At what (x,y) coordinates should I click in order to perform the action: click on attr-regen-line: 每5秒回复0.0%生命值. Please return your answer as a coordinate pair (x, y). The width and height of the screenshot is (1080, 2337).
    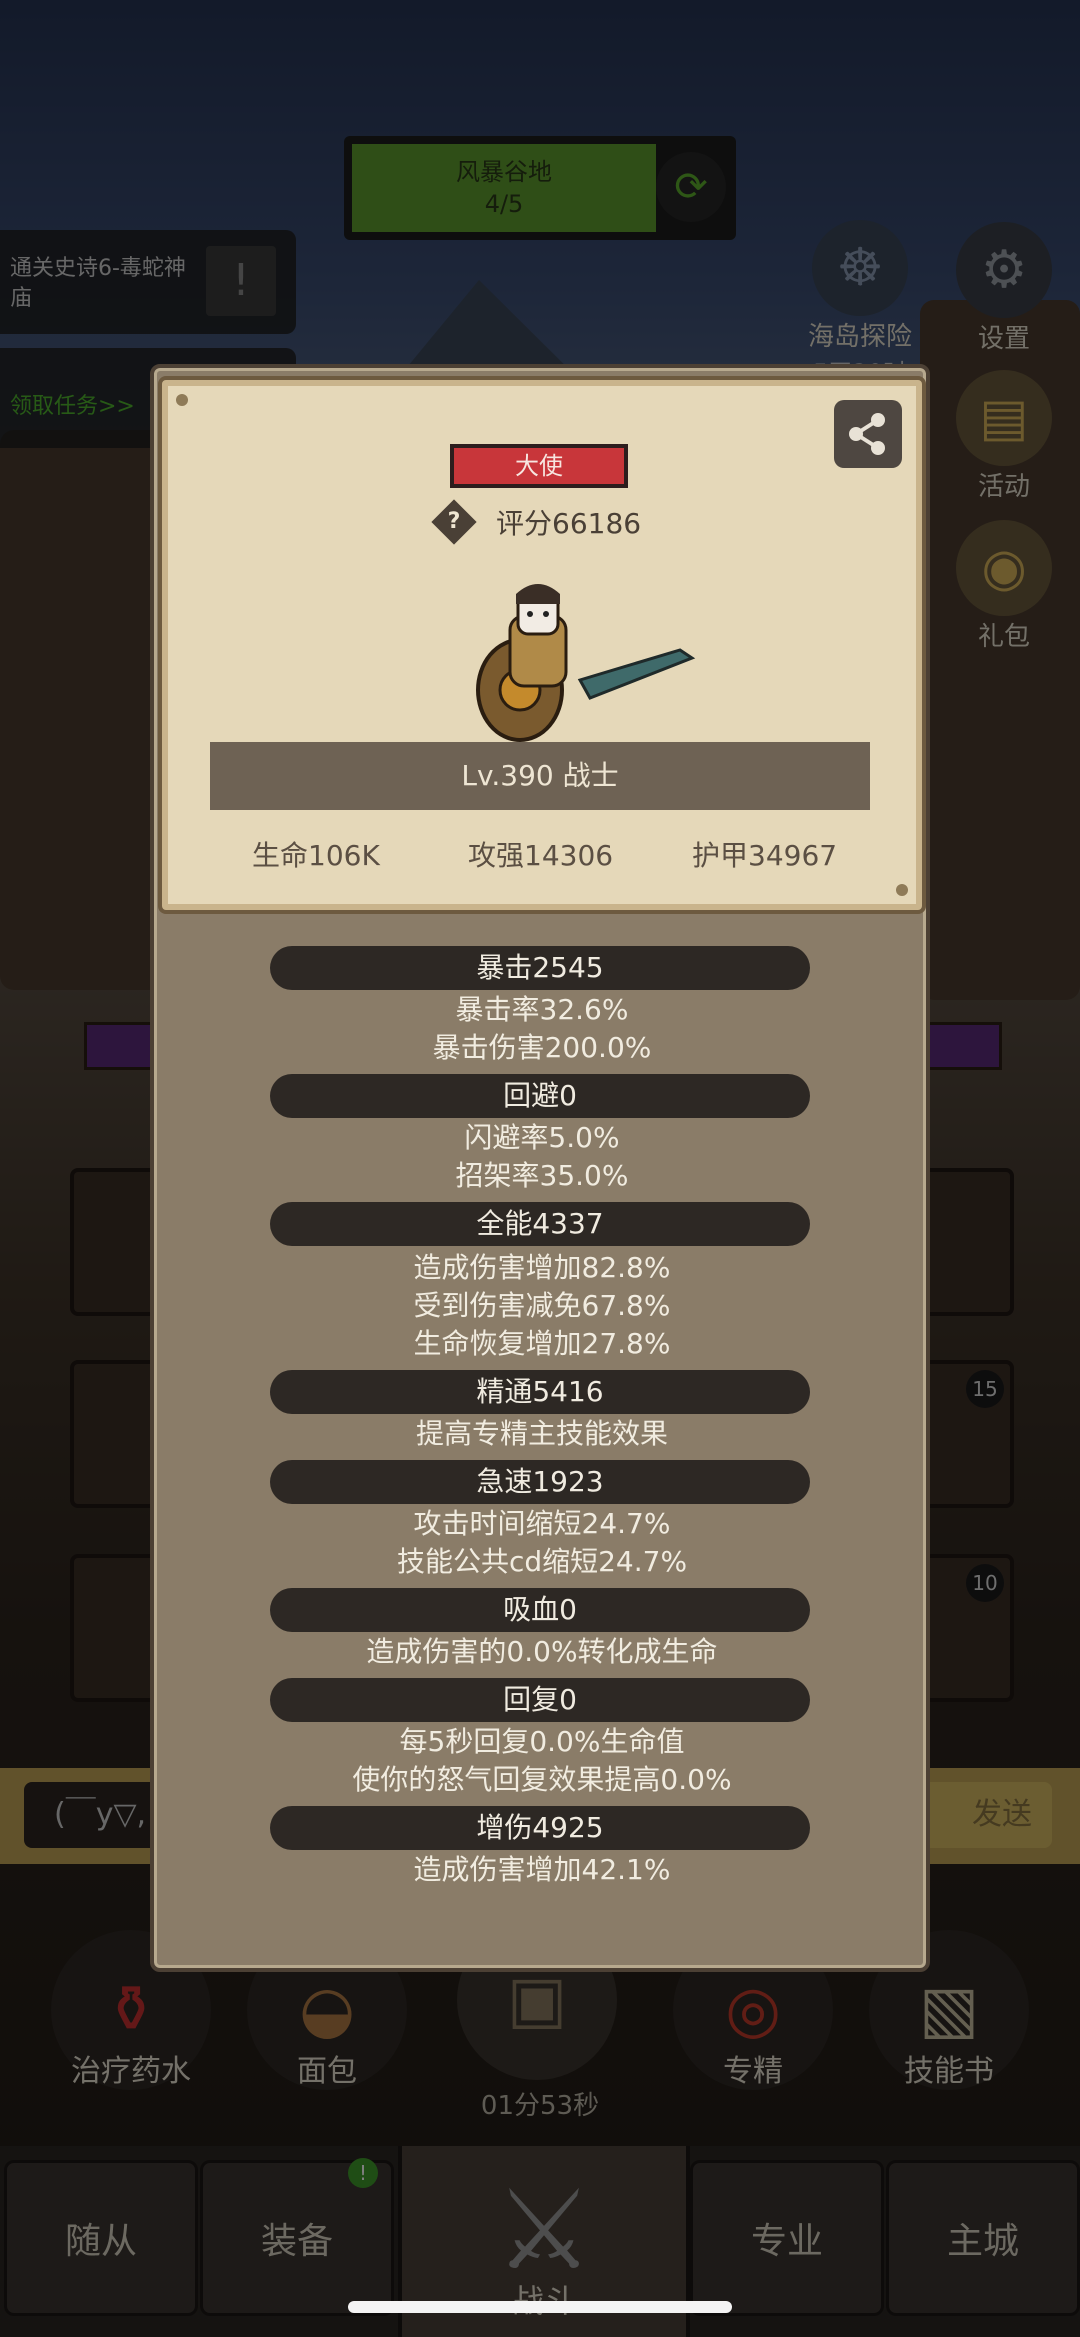
    Looking at the image, I should click on (542, 1741).